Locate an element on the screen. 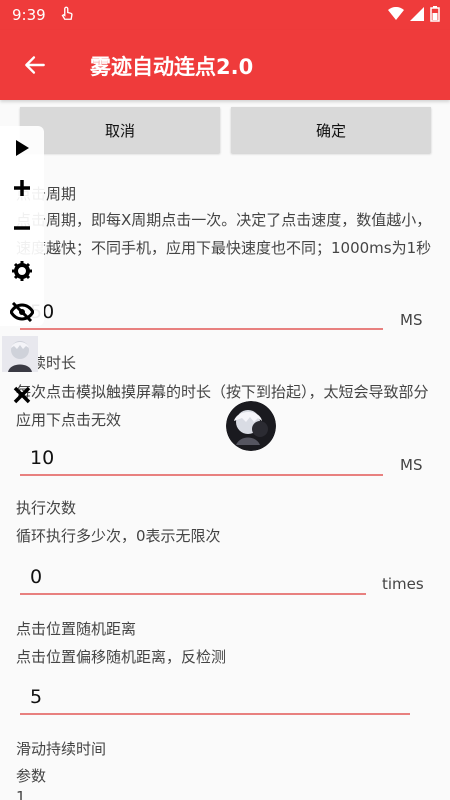  page-title: 雾迹自动连点2.0 is located at coordinates (172, 67).